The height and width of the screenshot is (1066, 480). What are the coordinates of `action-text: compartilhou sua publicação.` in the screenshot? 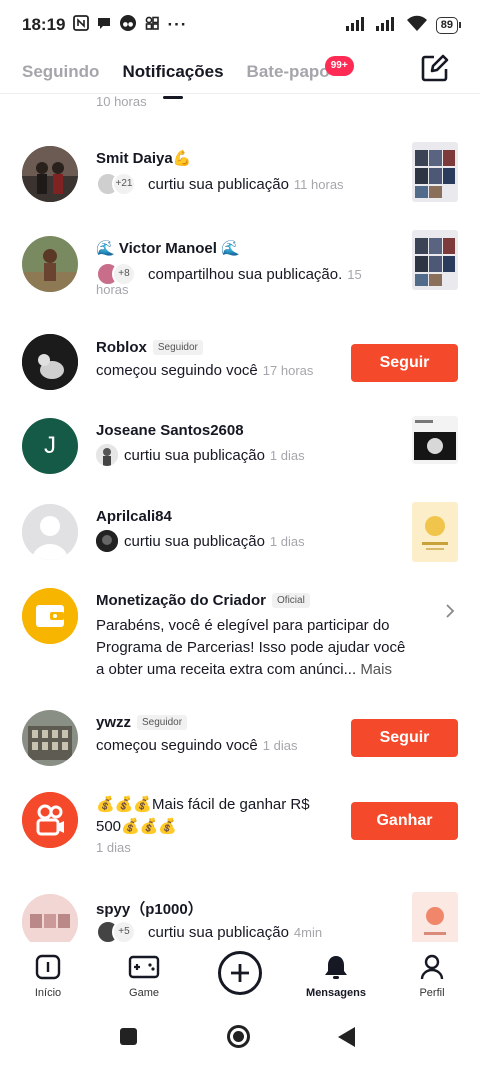 It's located at (245, 274).